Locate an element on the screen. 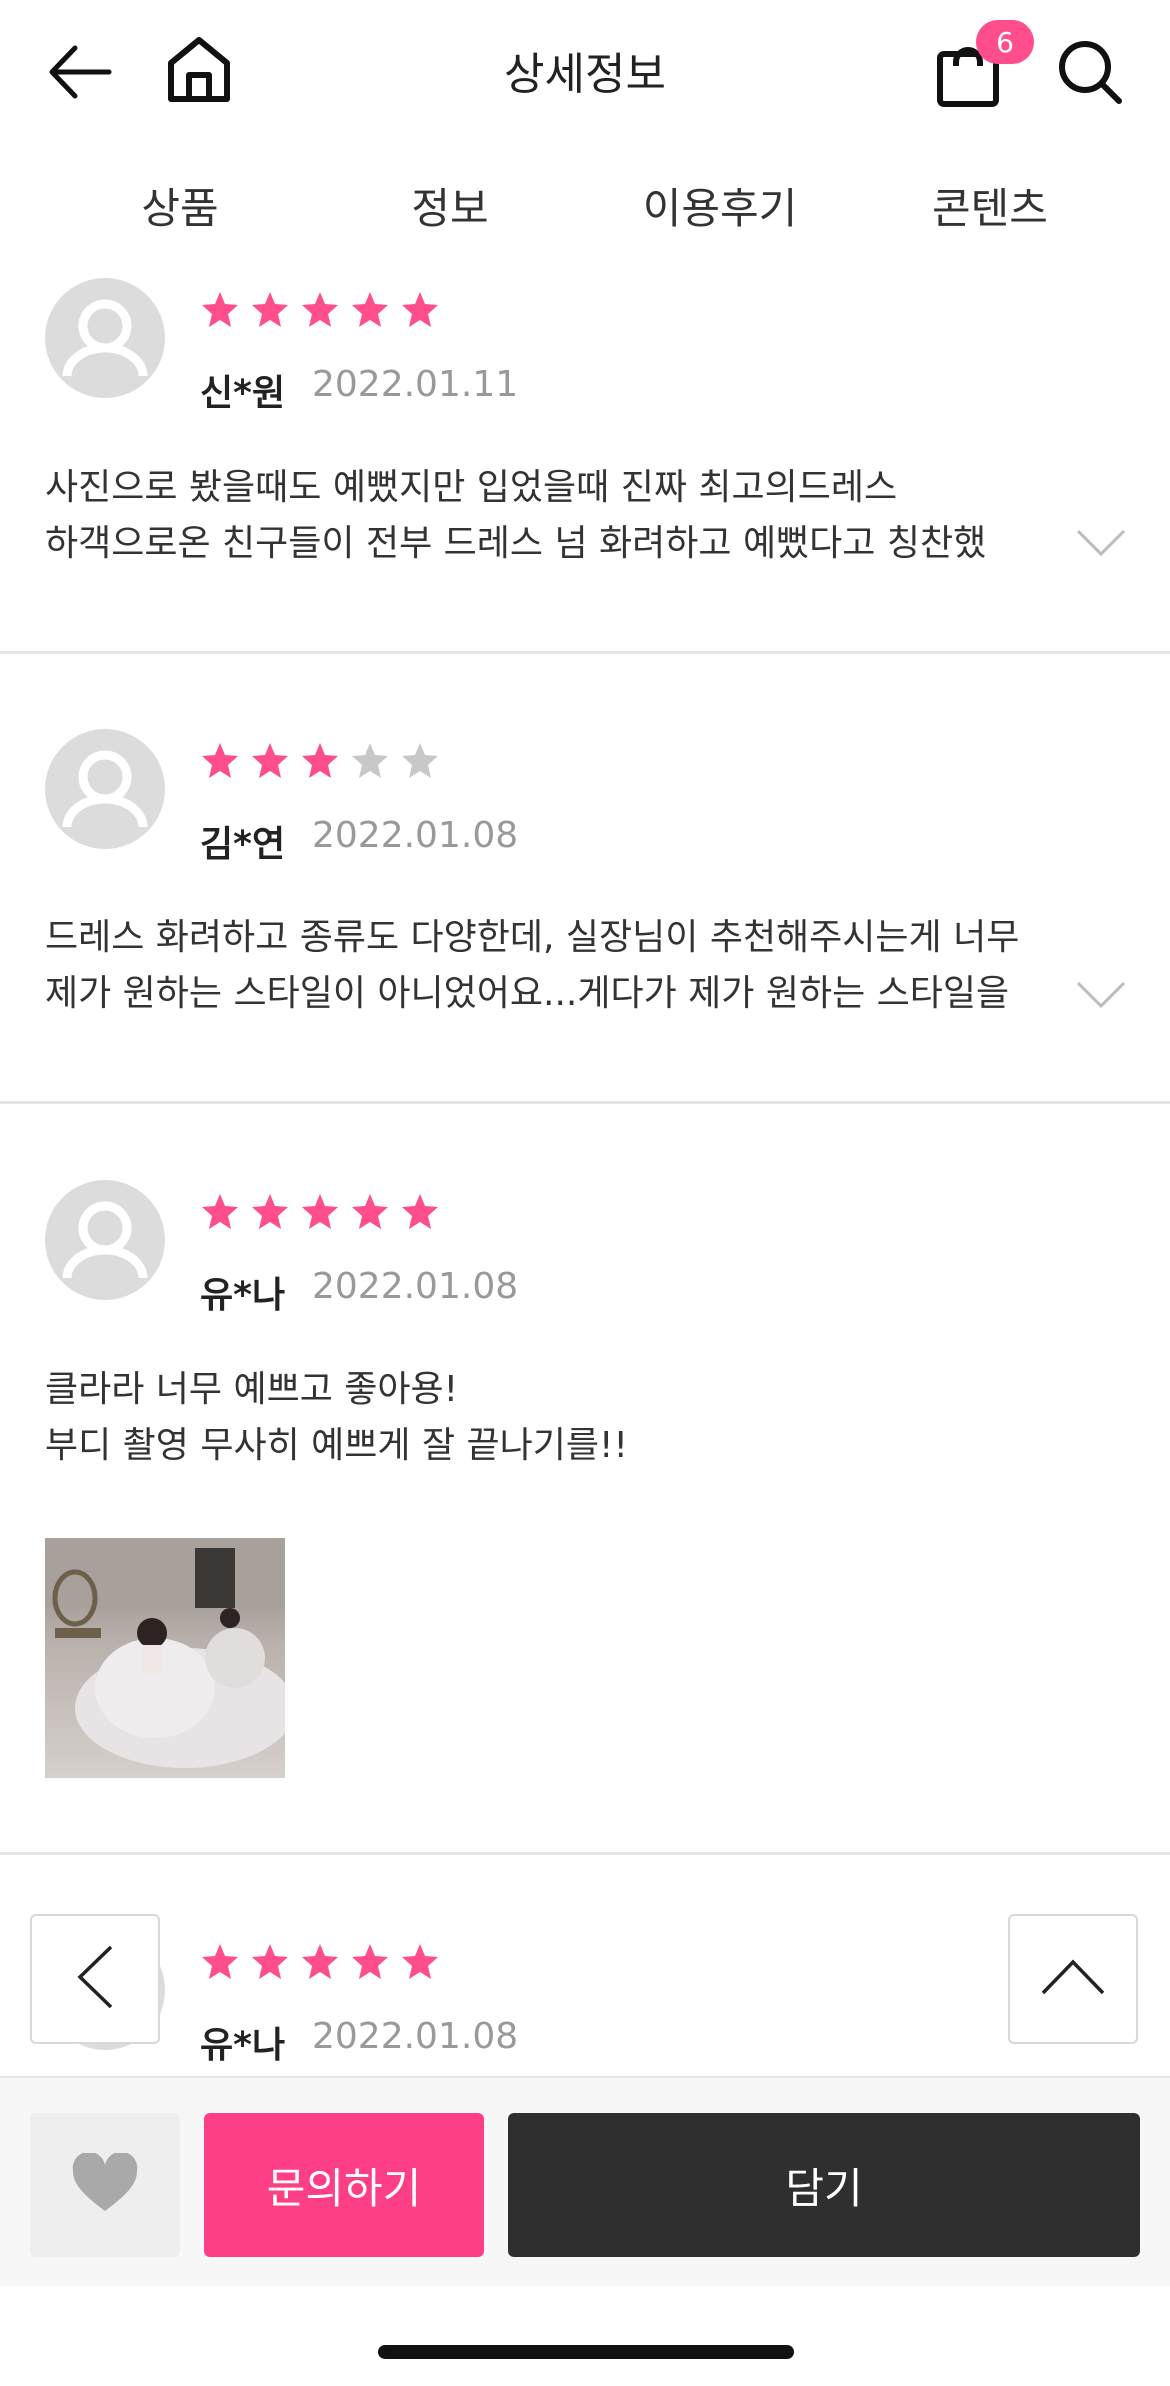  home-indicator is located at coordinates (586, 2352).